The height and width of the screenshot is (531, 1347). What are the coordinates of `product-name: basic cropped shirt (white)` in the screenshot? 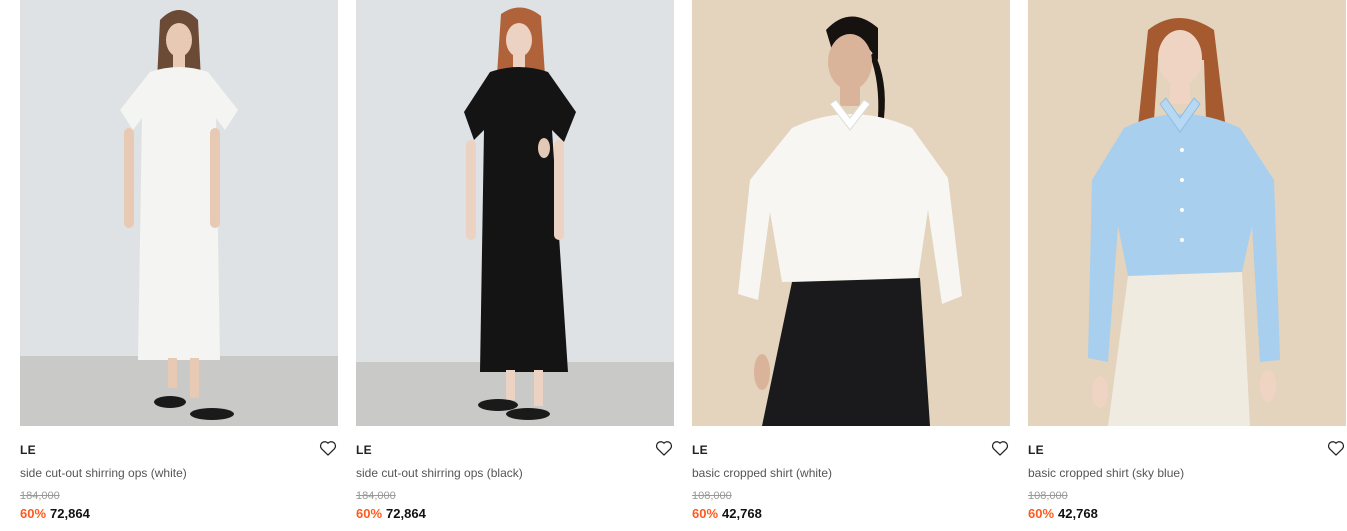 It's located at (762, 473).